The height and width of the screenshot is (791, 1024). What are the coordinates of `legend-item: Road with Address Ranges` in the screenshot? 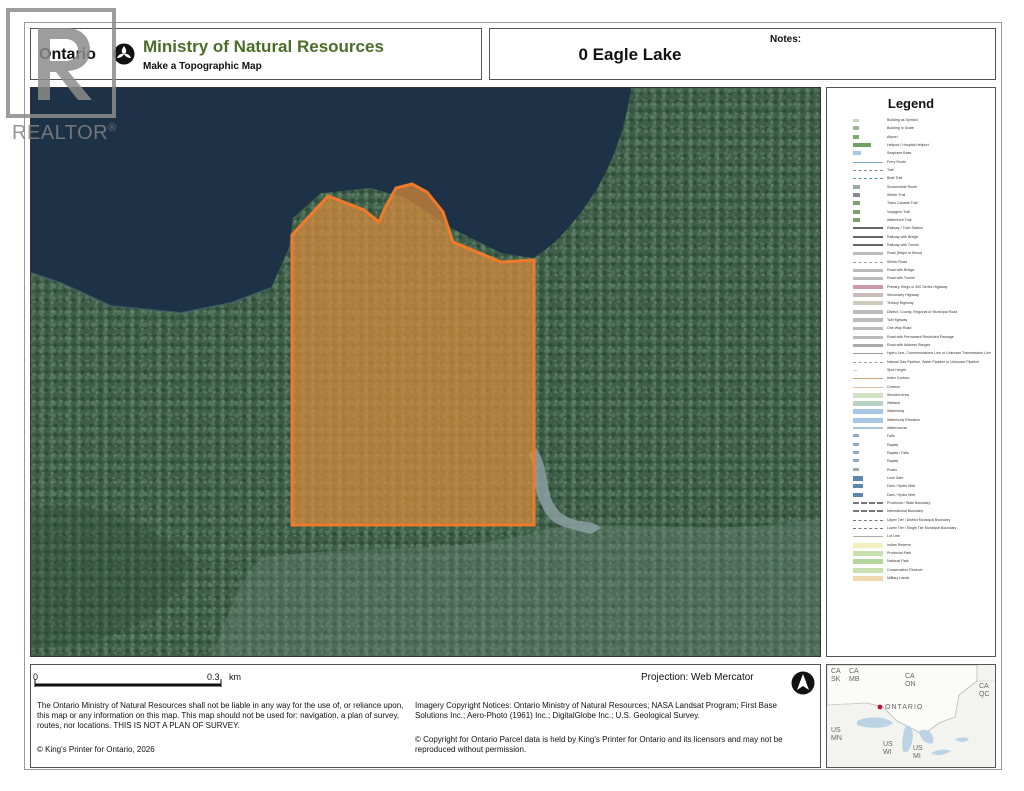 It's located at (923, 345).